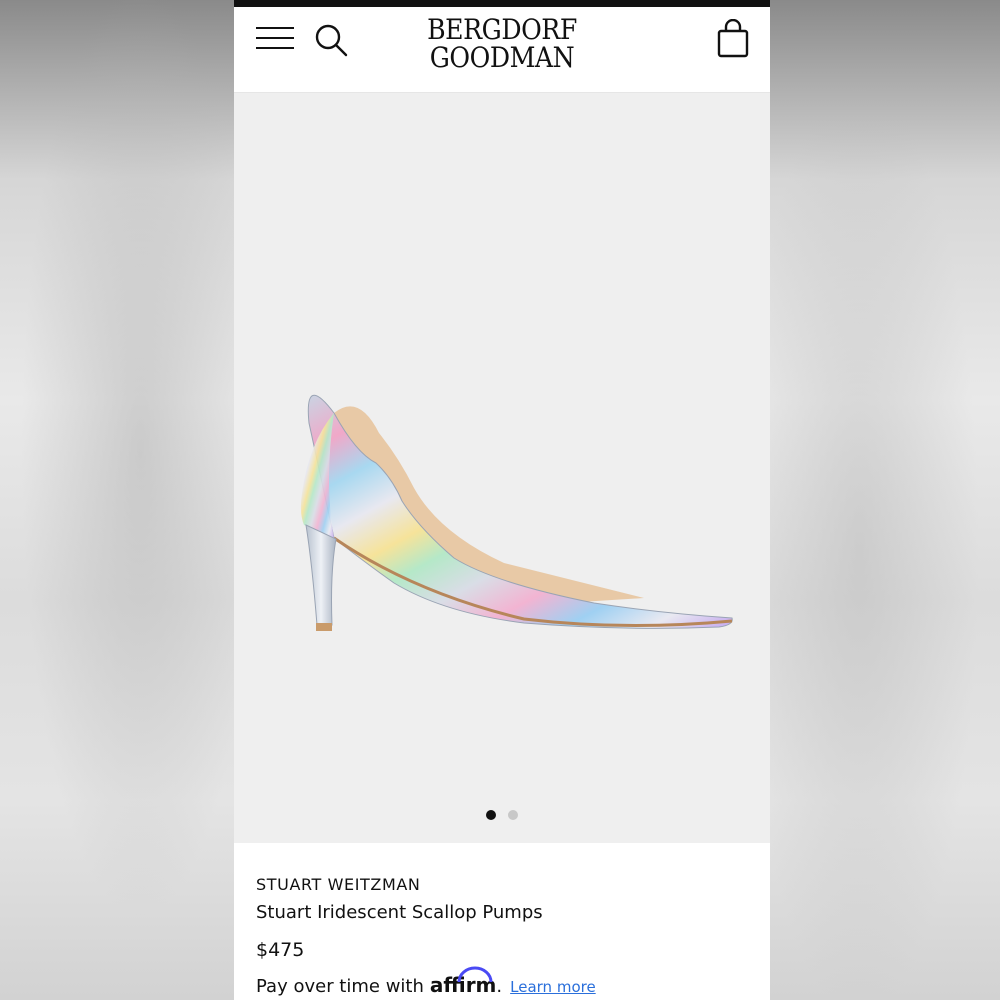  I want to click on shopping-bag-icon, so click(733, 39).